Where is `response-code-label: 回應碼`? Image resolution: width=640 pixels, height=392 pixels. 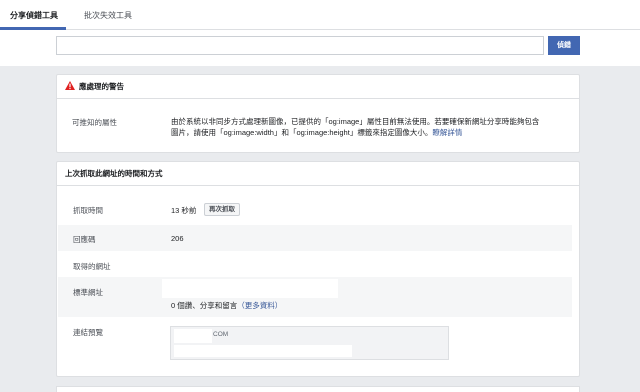 response-code-label: 回應碼 is located at coordinates (84, 239).